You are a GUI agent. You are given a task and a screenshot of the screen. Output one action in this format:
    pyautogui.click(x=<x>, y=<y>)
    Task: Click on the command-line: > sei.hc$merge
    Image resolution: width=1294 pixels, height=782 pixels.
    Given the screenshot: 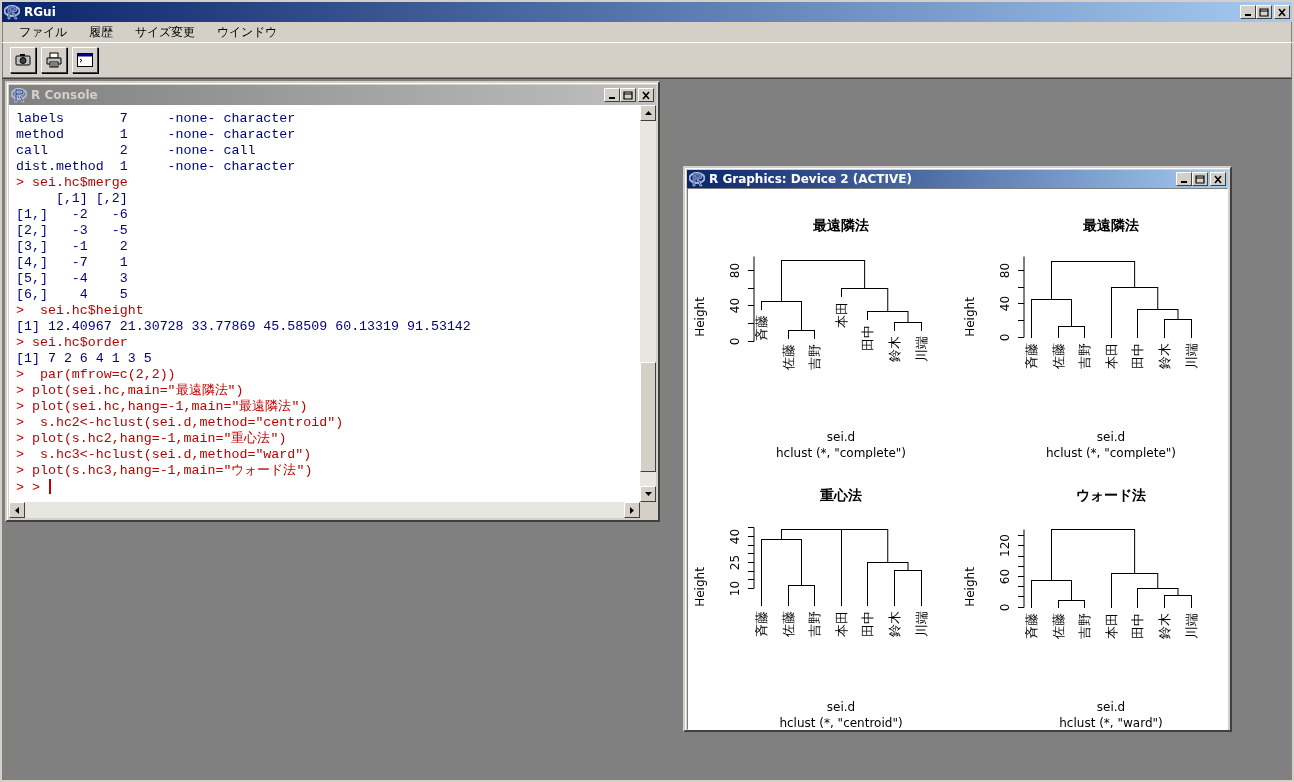 What is the action you would take?
    pyautogui.click(x=72, y=183)
    